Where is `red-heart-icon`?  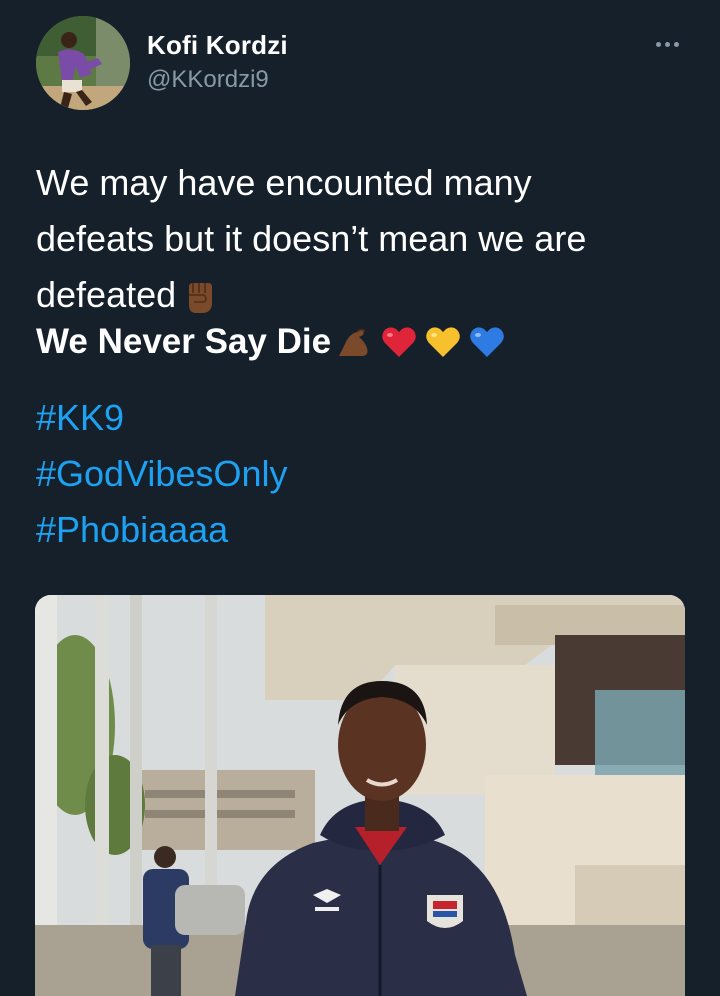
red-heart-icon is located at coordinates (399, 342).